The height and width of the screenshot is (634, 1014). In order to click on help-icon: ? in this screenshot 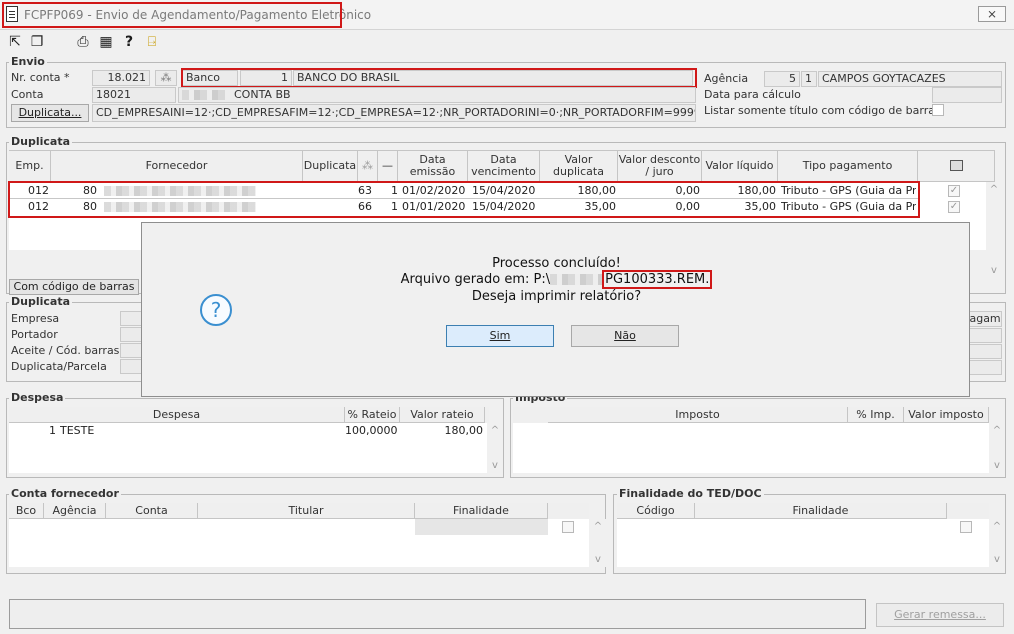, I will do `click(129, 42)`.